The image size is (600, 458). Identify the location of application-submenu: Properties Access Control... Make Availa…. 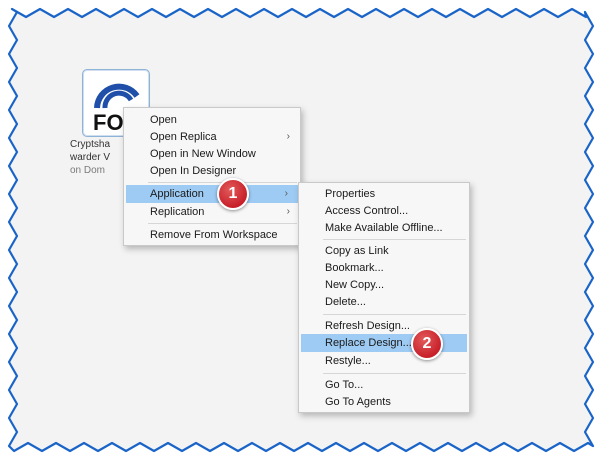
(384, 297).